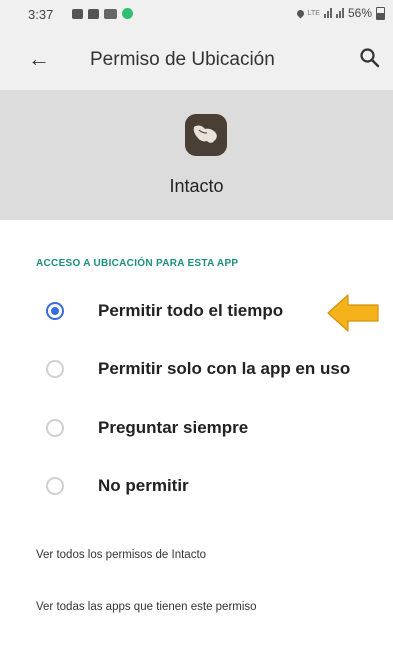 This screenshot has width=393, height=671. Describe the element at coordinates (359, 13) in the screenshot. I see `battery-percent: 56%` at that location.